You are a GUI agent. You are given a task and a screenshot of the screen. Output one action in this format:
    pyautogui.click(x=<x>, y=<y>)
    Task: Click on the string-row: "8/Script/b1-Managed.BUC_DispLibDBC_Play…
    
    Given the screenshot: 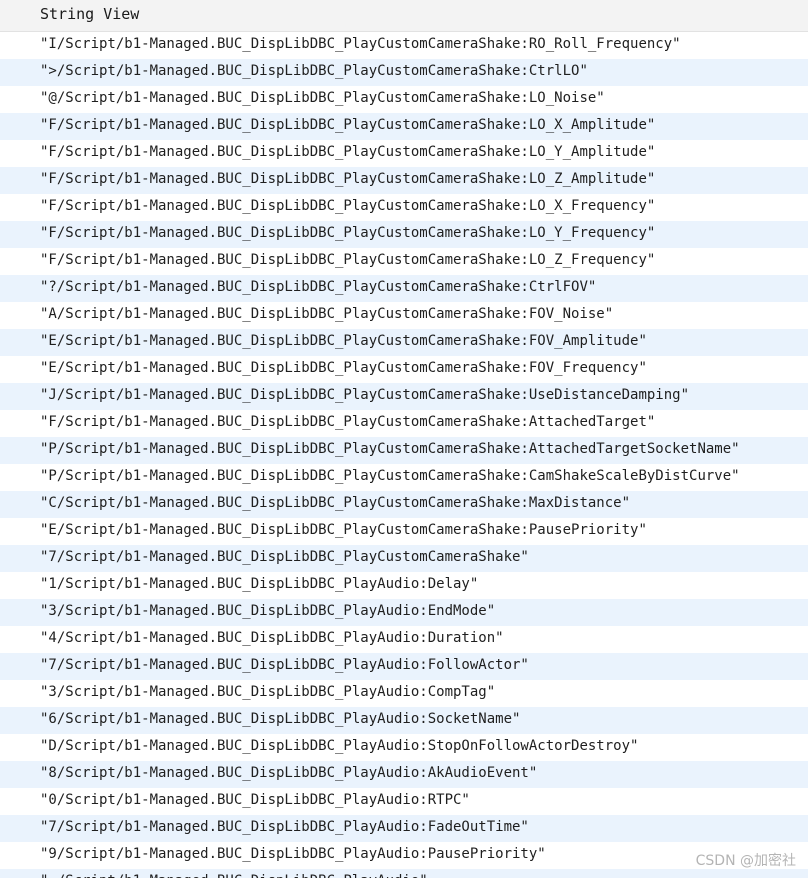 What is the action you would take?
    pyautogui.click(x=404, y=774)
    